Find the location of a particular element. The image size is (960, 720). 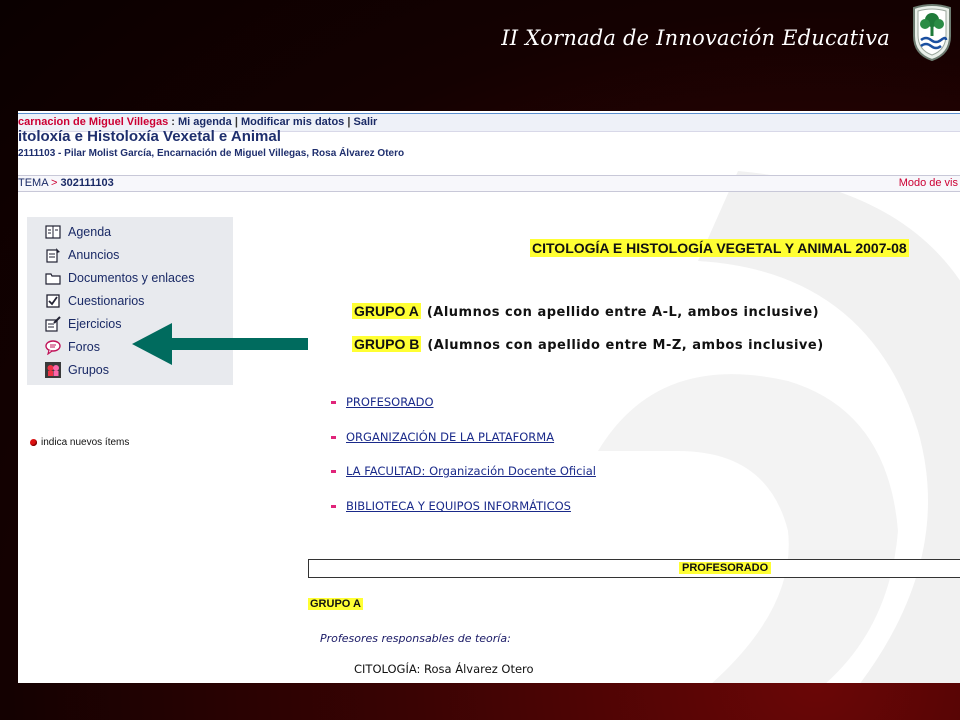

agenda-icon is located at coordinates (53, 232).